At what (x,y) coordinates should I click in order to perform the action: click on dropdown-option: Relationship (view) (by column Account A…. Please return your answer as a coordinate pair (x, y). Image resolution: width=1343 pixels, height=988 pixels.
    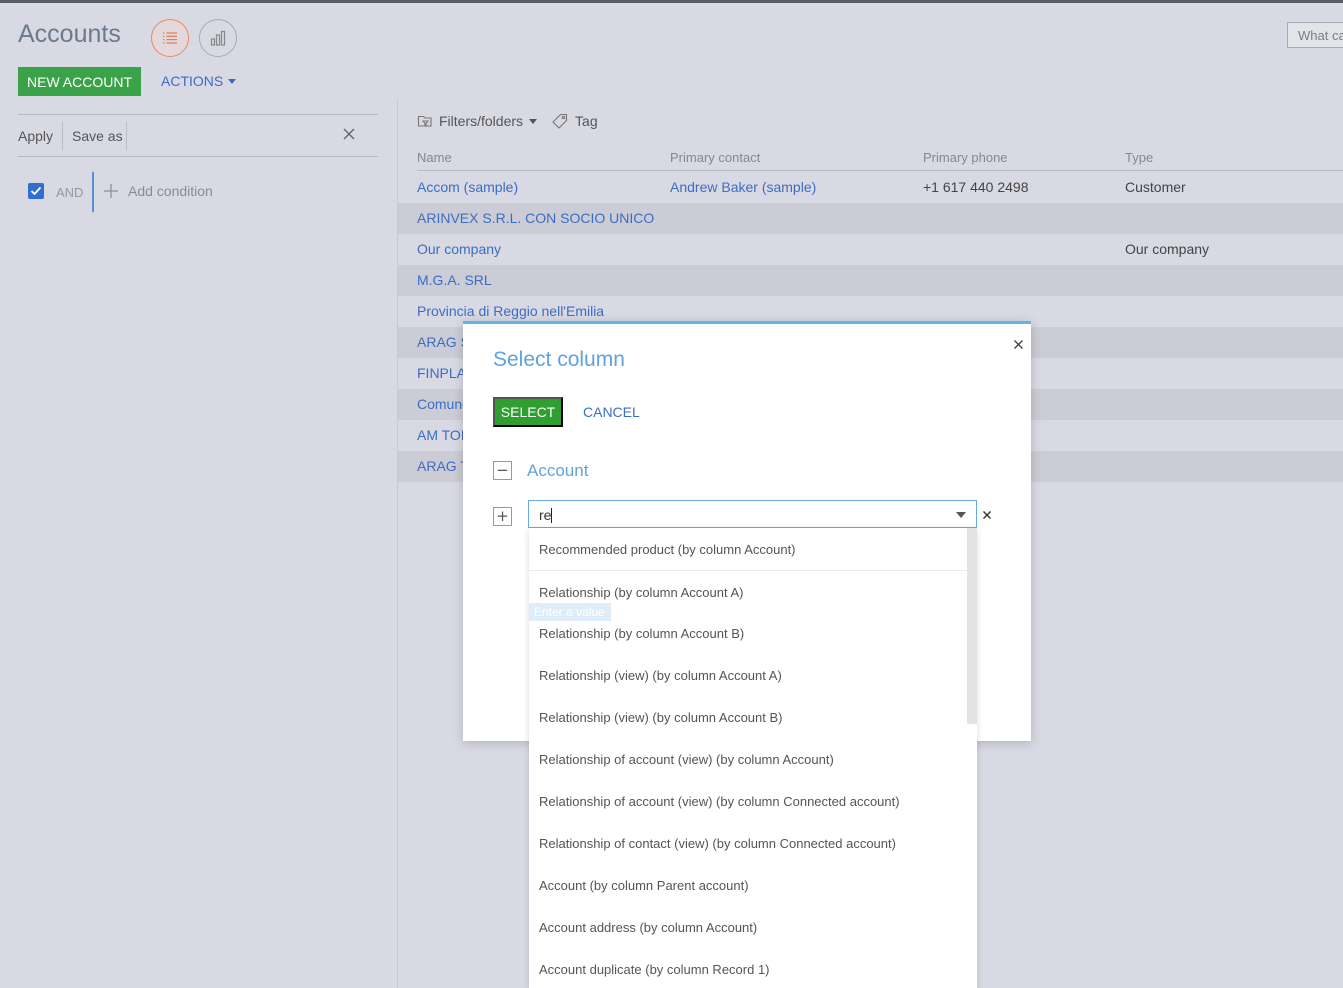
    Looking at the image, I should click on (753, 675).